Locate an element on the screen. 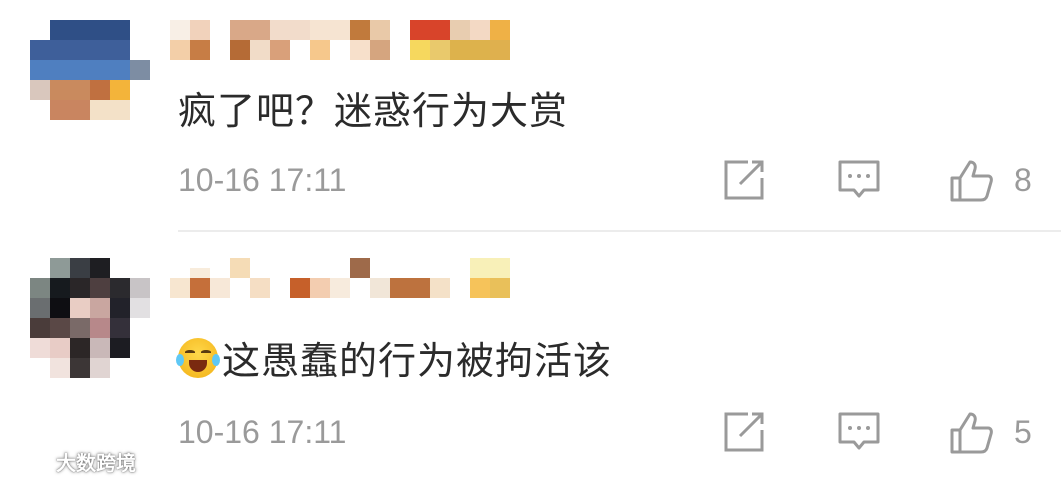 The height and width of the screenshot is (480, 1061). comment-meta: 10-16 17:11 8 is located at coordinates (530, 181).